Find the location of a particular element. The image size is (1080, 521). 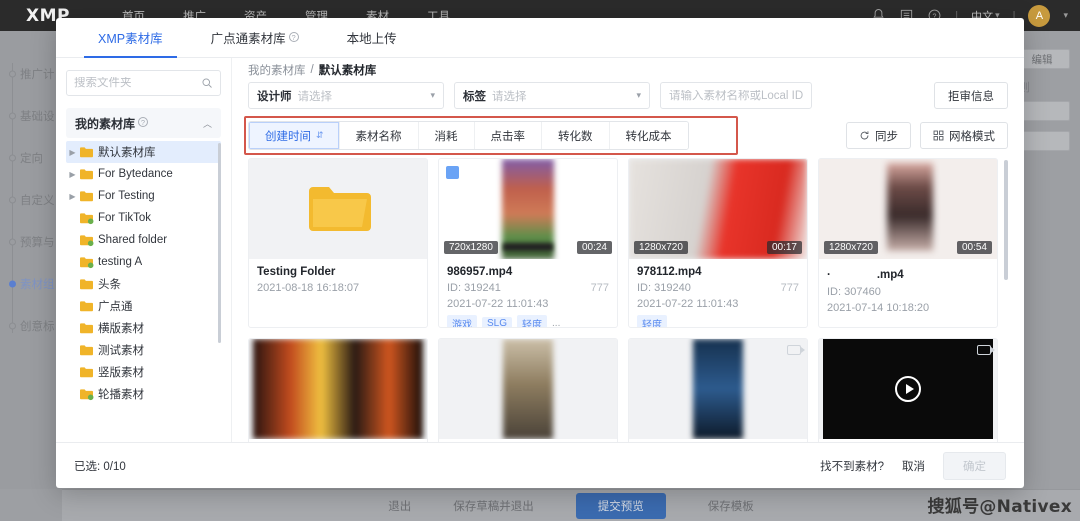

folder-search-input is located at coordinates (137, 83).